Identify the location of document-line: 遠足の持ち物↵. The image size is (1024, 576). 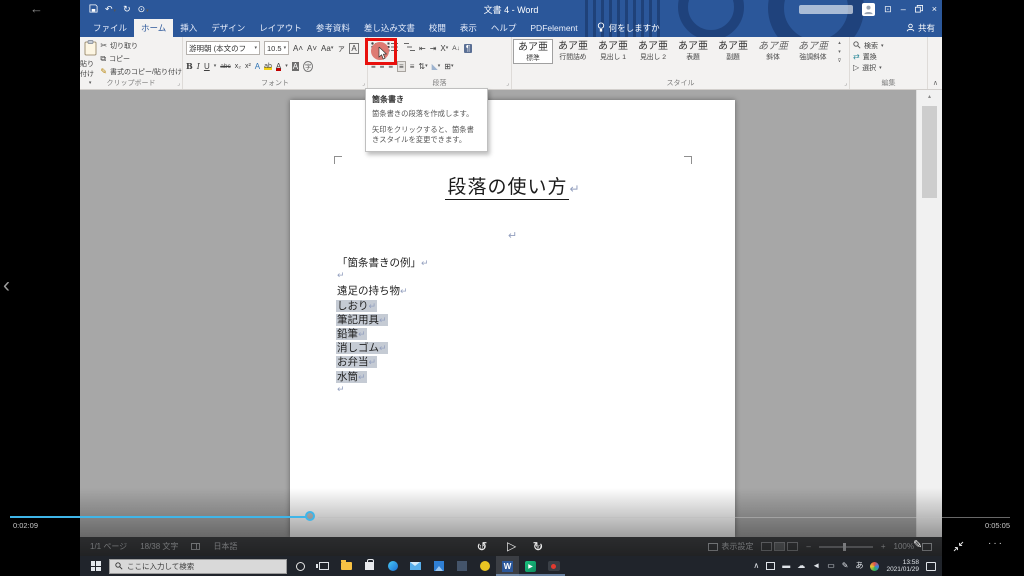
(383, 290).